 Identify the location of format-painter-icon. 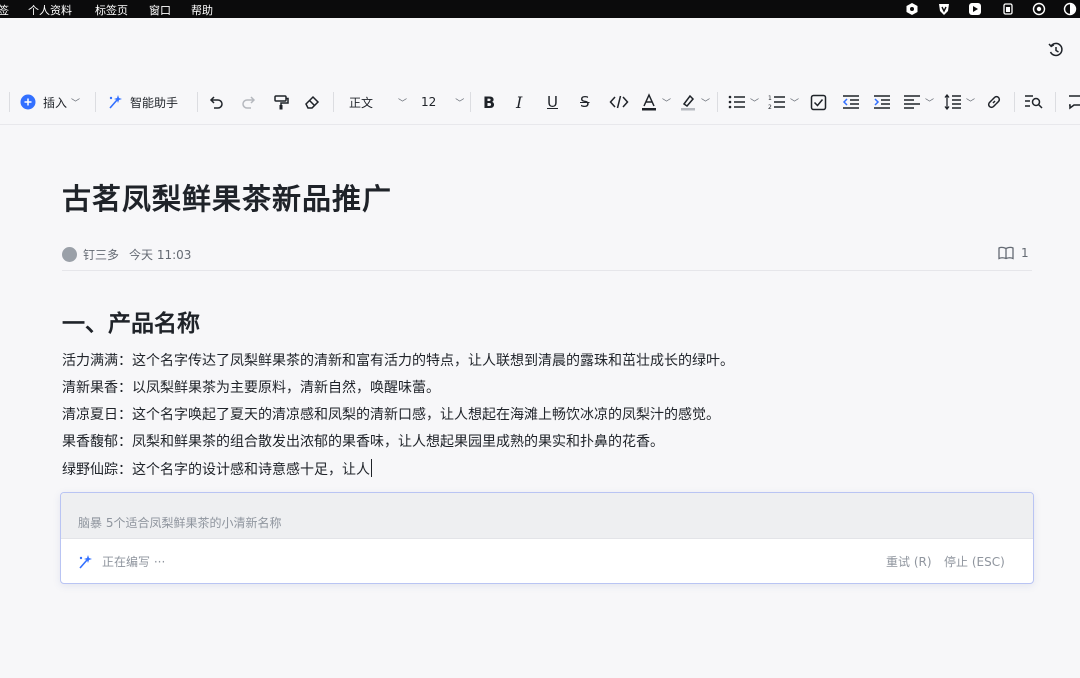
(281, 102).